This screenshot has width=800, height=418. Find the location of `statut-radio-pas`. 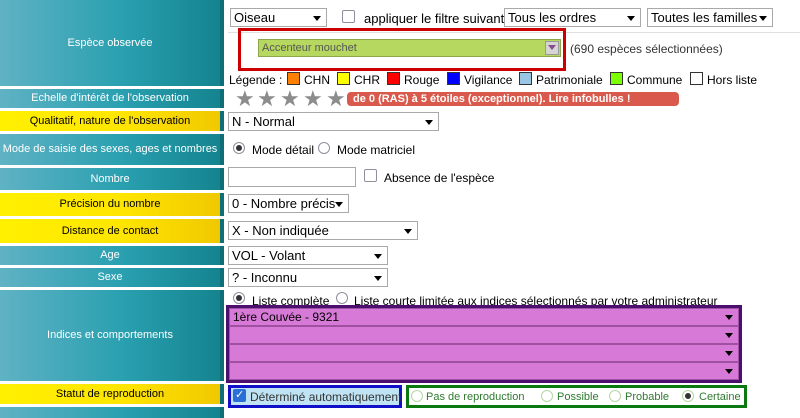

statut-radio-pas is located at coordinates (417, 396).